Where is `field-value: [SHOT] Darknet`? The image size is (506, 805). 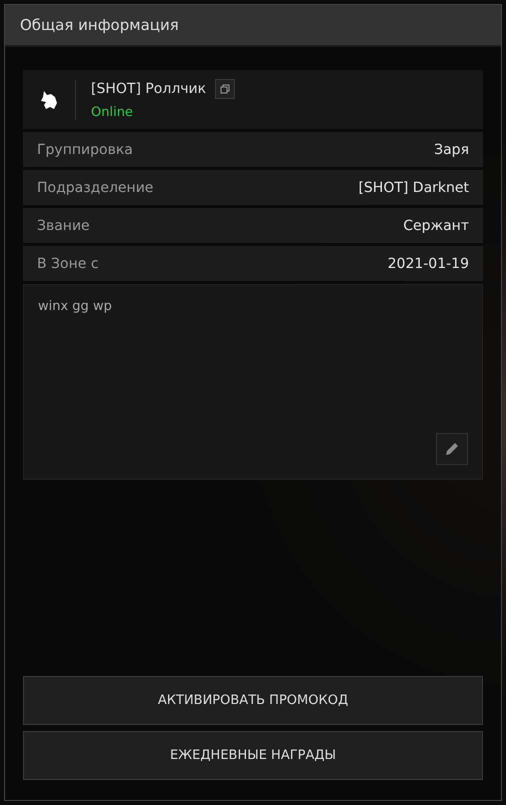 field-value: [SHOT] Darknet is located at coordinates (413, 188).